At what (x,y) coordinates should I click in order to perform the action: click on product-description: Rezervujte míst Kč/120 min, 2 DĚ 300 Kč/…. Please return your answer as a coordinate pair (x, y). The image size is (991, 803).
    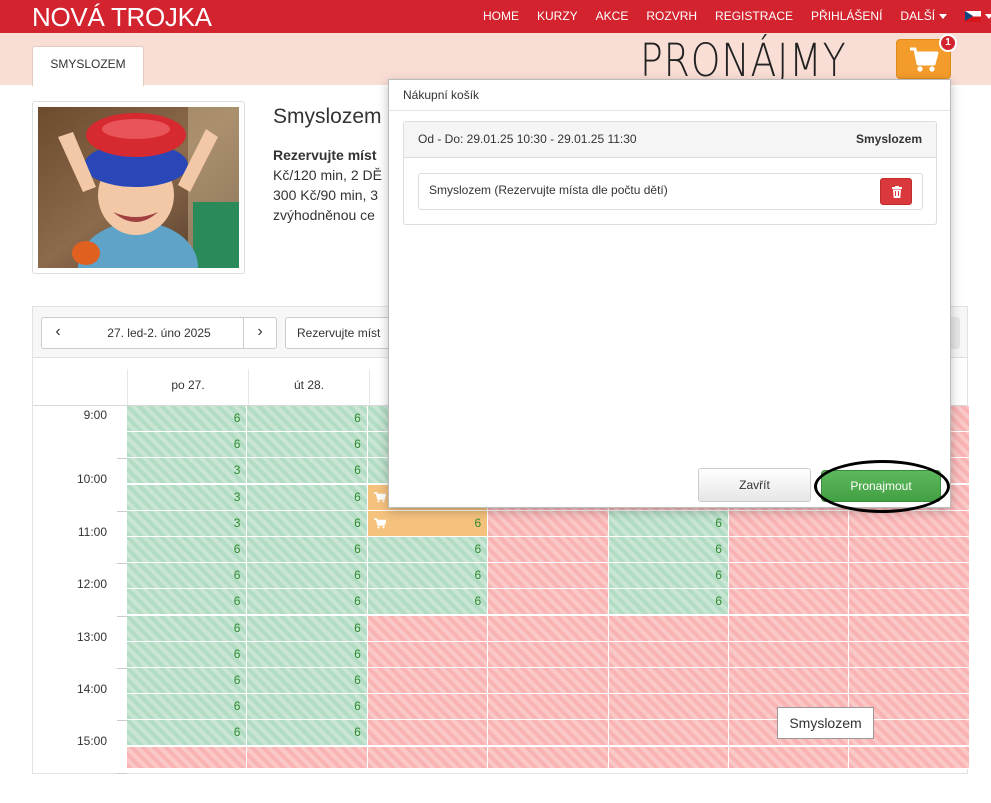
    Looking at the image, I should click on (330, 185).